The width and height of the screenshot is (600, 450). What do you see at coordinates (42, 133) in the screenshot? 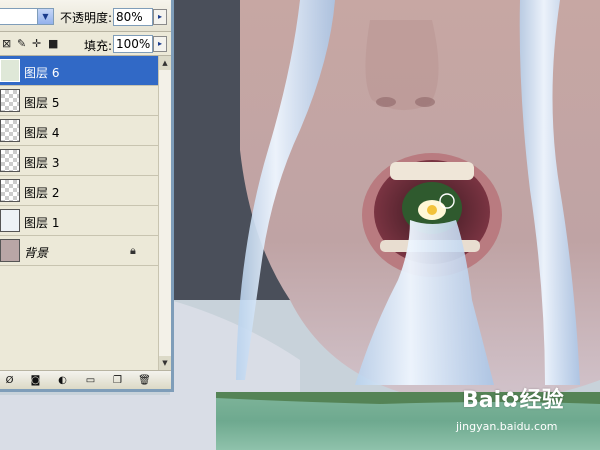
I see `layer-name: 图层 4` at bounding box center [42, 133].